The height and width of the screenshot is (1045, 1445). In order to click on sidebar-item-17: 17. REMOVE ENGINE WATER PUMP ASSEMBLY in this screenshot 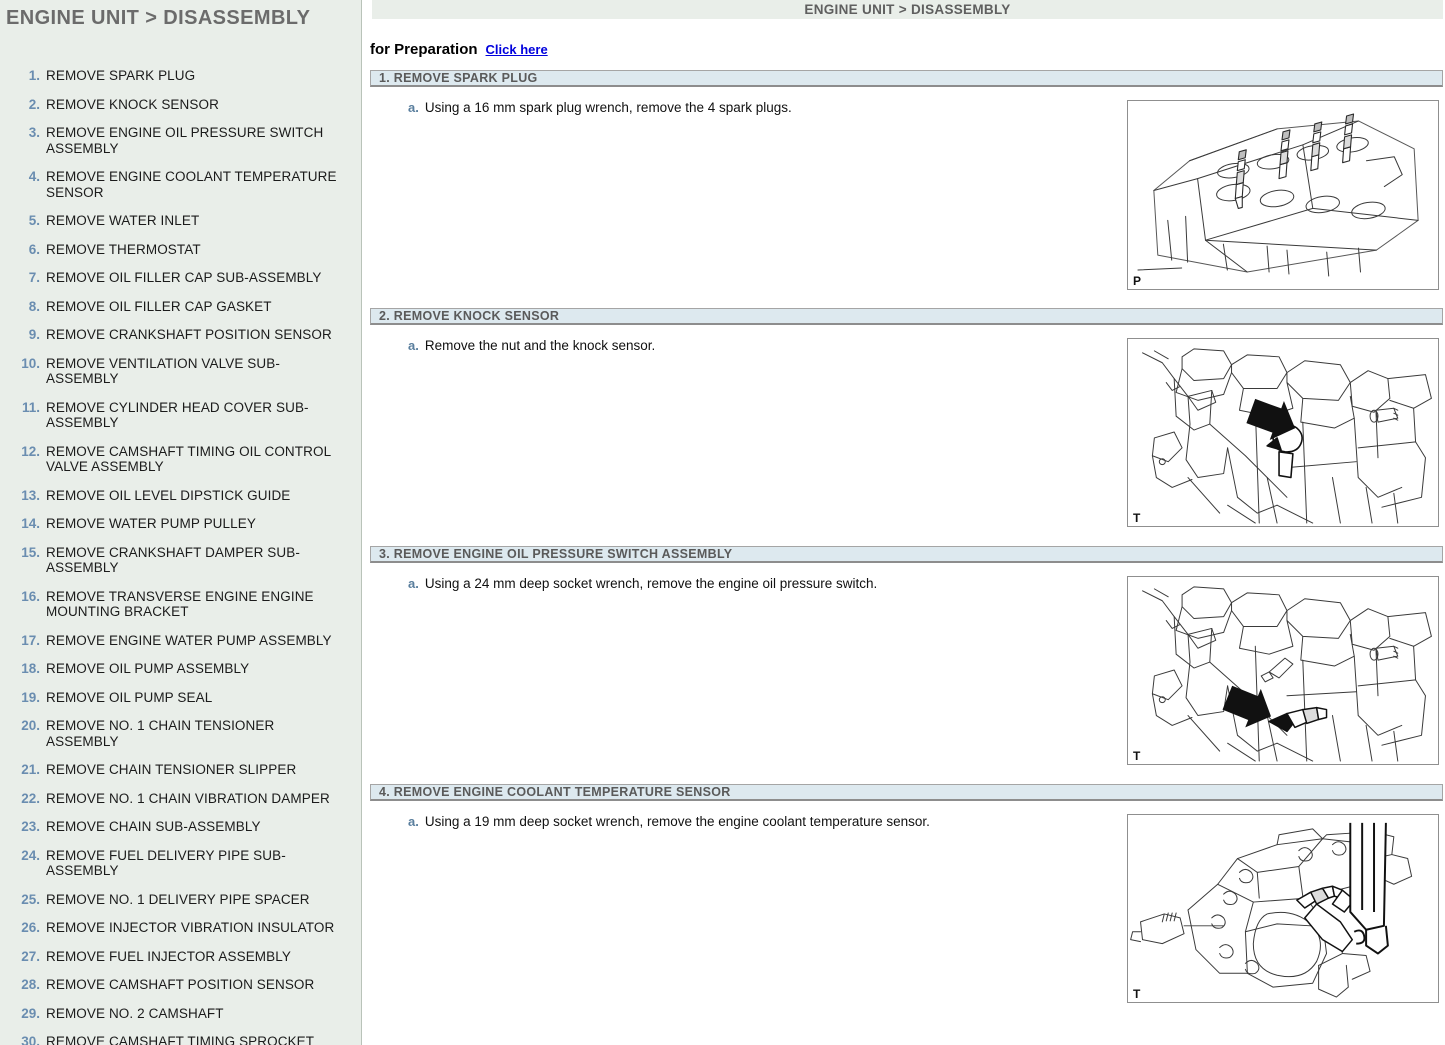, I will do `click(180, 641)`.